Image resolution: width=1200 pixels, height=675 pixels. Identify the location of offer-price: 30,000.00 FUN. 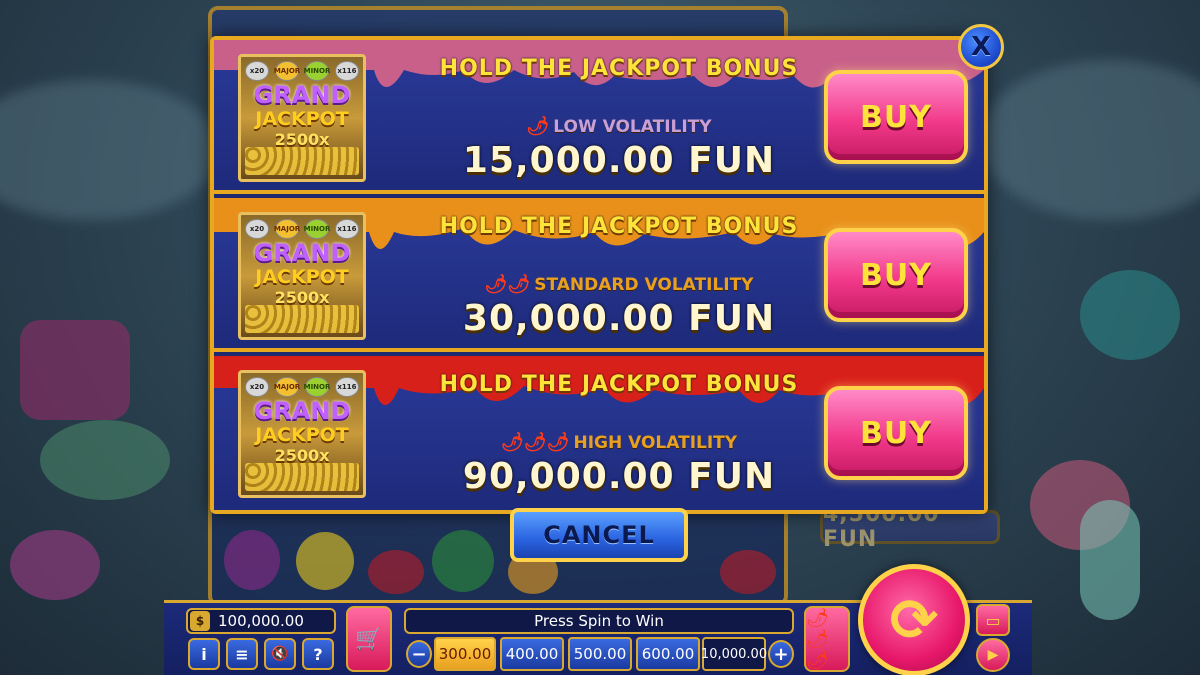
(619, 318).